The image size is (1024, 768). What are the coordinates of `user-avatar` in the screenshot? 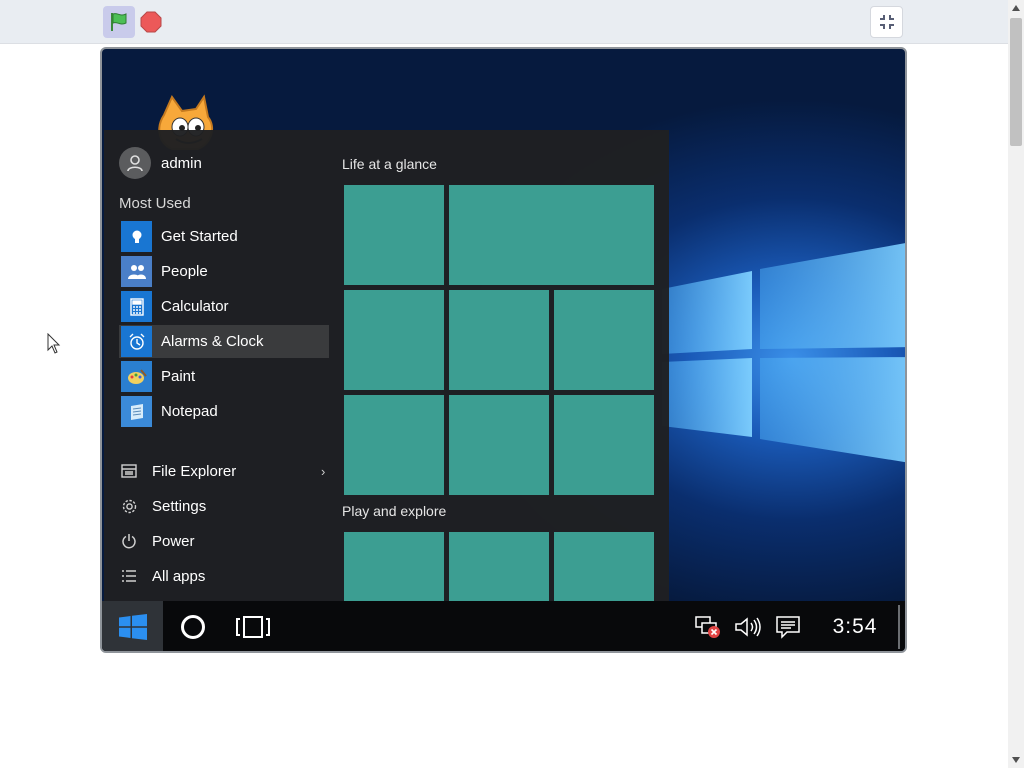 It's located at (135, 163).